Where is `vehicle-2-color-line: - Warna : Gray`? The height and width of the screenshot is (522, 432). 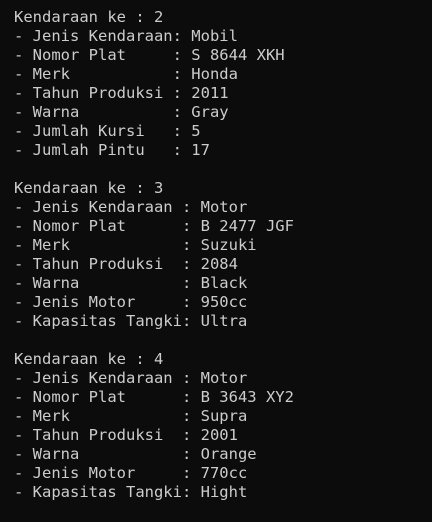 vehicle-2-color-line: - Warna : Gray is located at coordinates (121, 112).